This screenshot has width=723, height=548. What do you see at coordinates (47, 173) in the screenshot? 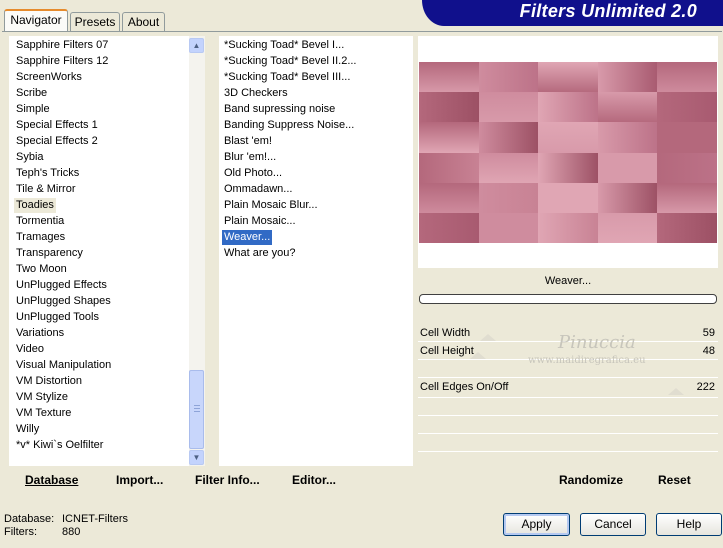
I see `category-item: Teph's Tricks` at bounding box center [47, 173].